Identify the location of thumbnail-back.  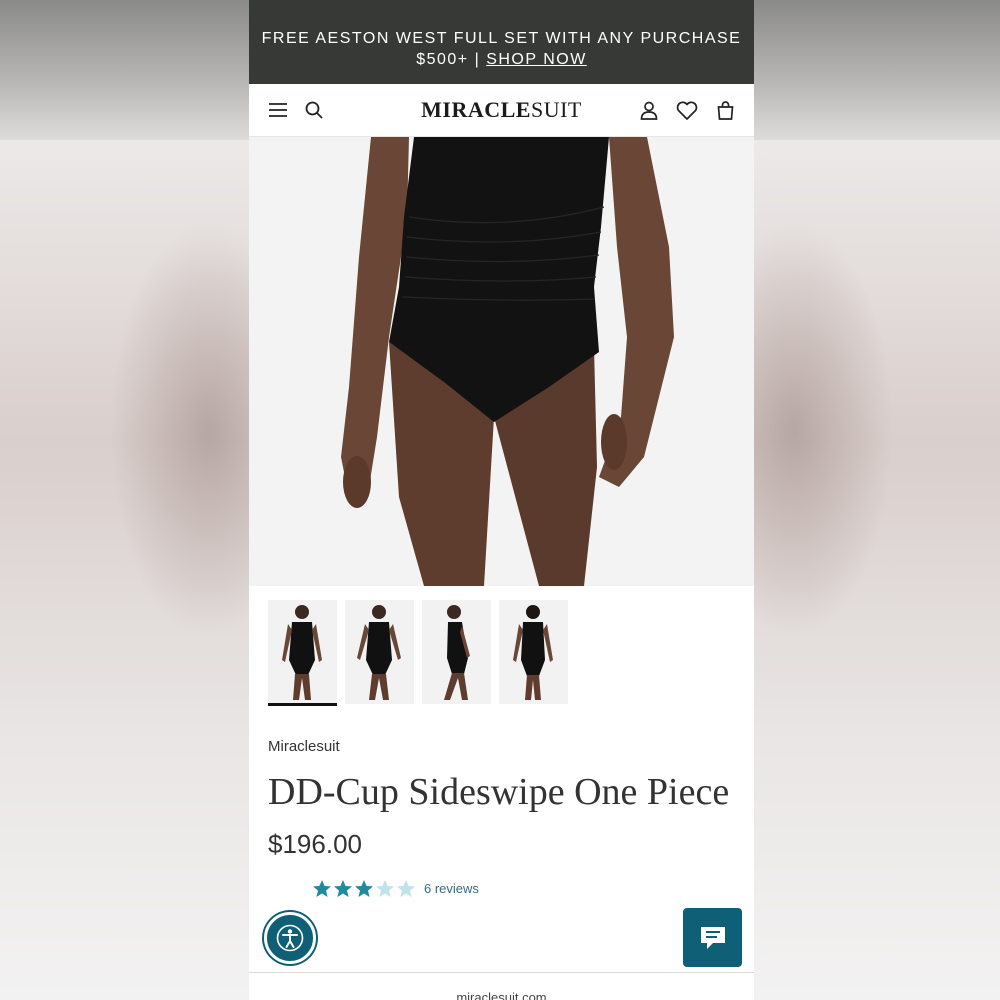
(533, 652).